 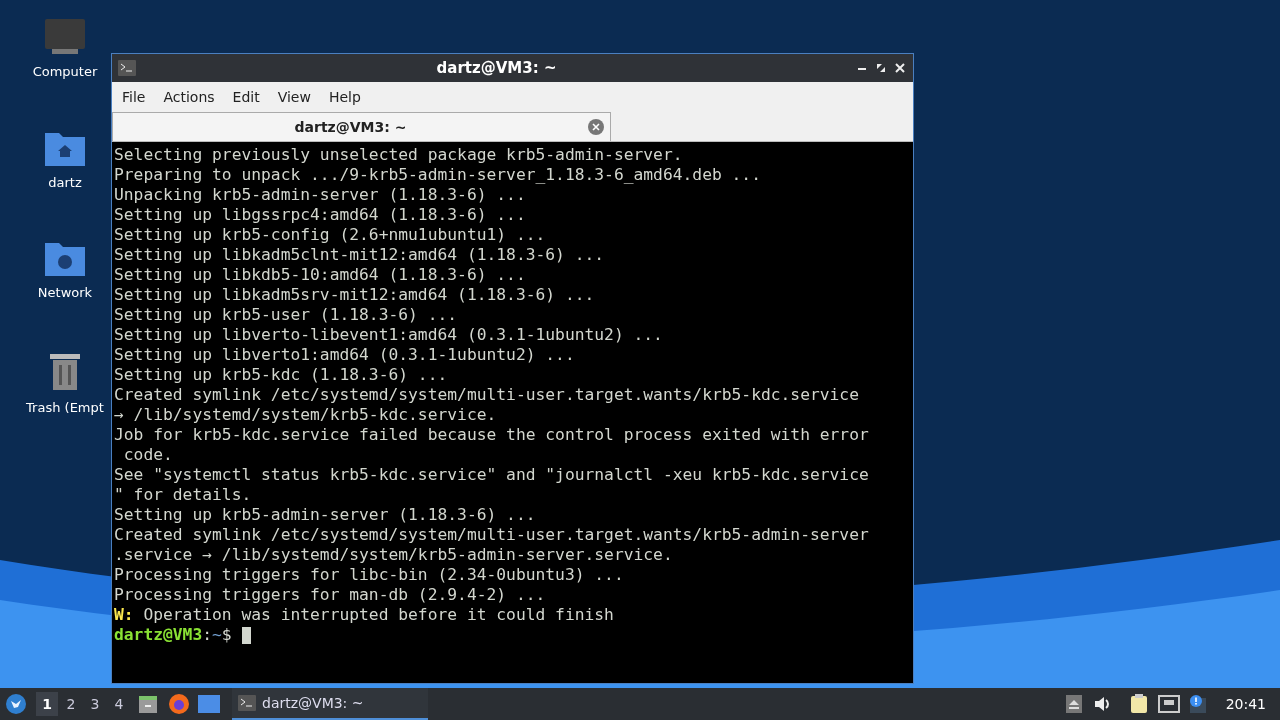 I want to click on notification-icon, so click(x=1197, y=704).